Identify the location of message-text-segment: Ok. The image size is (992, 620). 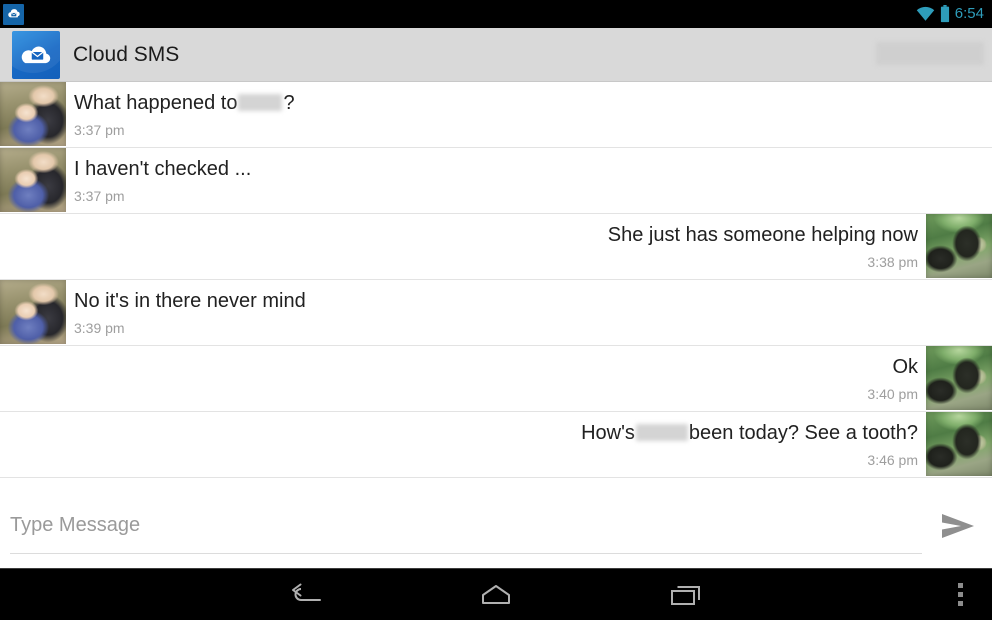
(905, 367).